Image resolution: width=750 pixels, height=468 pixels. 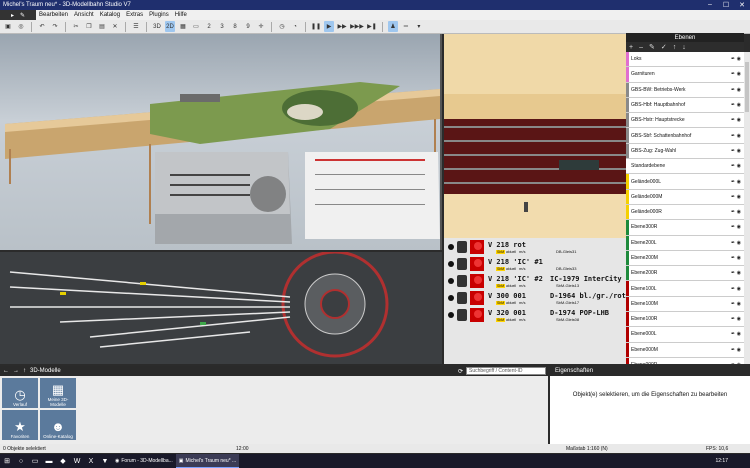 What do you see at coordinates (24, 371) in the screenshot?
I see `up-icon: ↑` at bounding box center [24, 371].